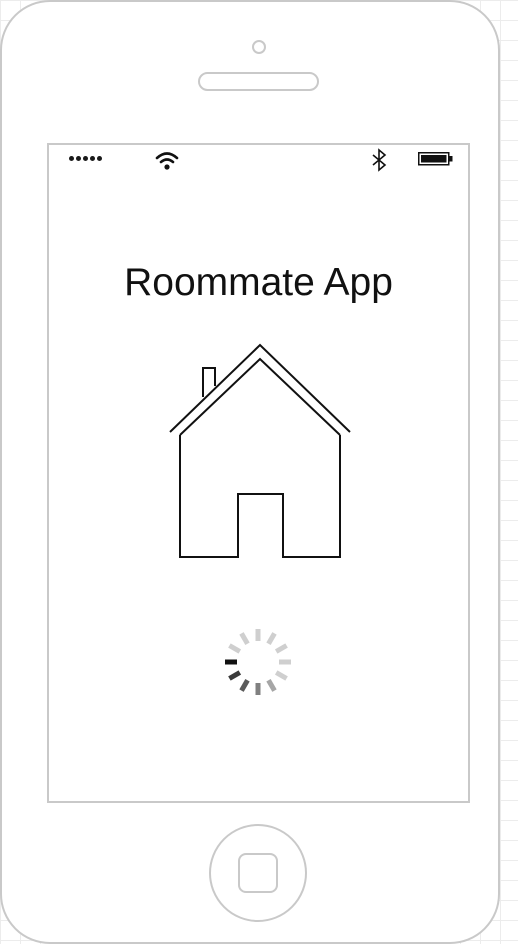 This screenshot has width=518, height=944. Describe the element at coordinates (258, 81) in the screenshot. I see `earpiece-speaker` at that location.